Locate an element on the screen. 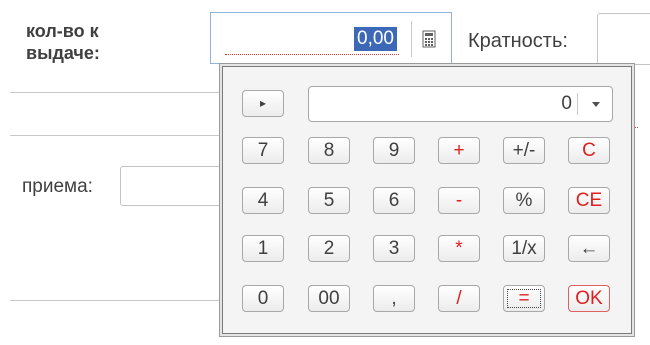 The width and height of the screenshot is (650, 345). key-multiply: * is located at coordinates (459, 248).